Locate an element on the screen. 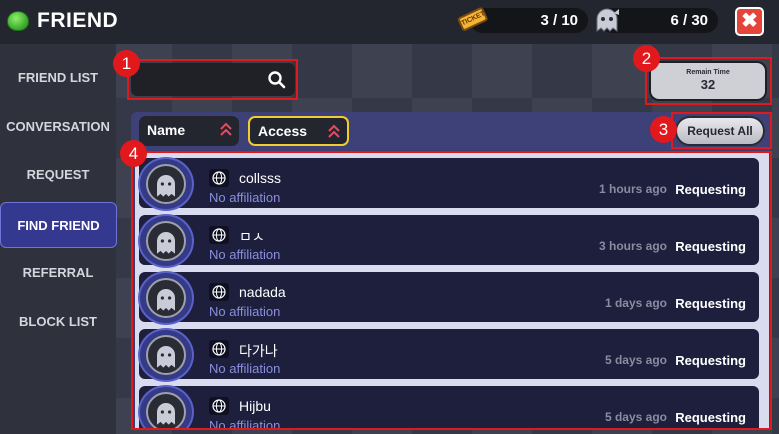 Image resolution: width=779 pixels, height=434 pixels. sidebar-item-find-friend: FIND FRIEND is located at coordinates (58, 225).